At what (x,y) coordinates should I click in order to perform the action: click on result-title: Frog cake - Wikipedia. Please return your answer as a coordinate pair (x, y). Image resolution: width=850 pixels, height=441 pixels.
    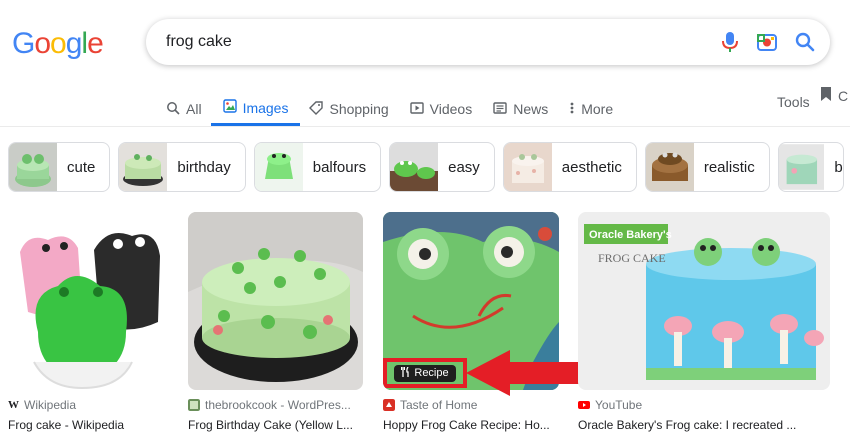
    Looking at the image, I should click on (88, 425).